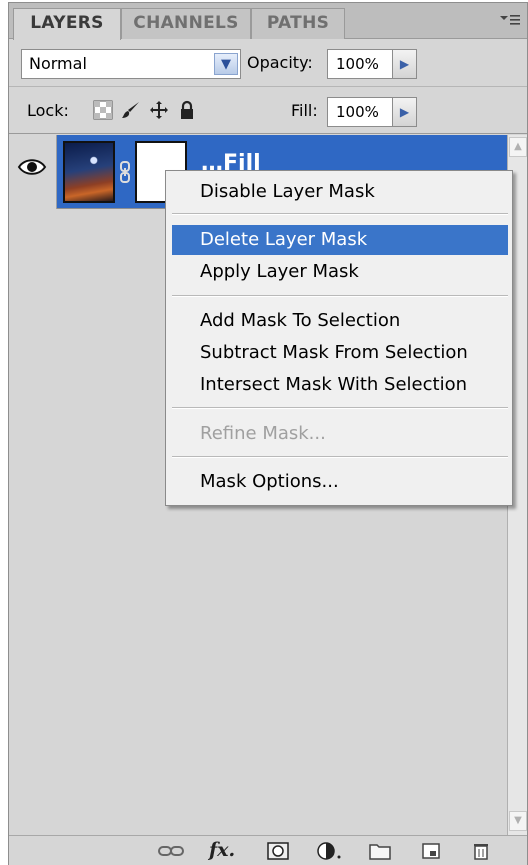 Image resolution: width=528 pixels, height=865 pixels. Describe the element at coordinates (340, 192) in the screenshot. I see `menu-item-disable-layer-mask: Disable Layer Mask` at that location.